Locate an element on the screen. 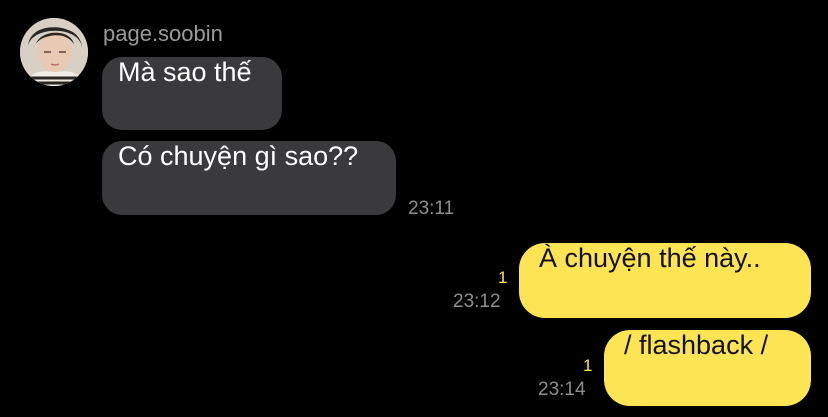 Image resolution: width=828 pixels, height=417 pixels. outgoing-message: À chuyện thế này.. is located at coordinates (665, 280).